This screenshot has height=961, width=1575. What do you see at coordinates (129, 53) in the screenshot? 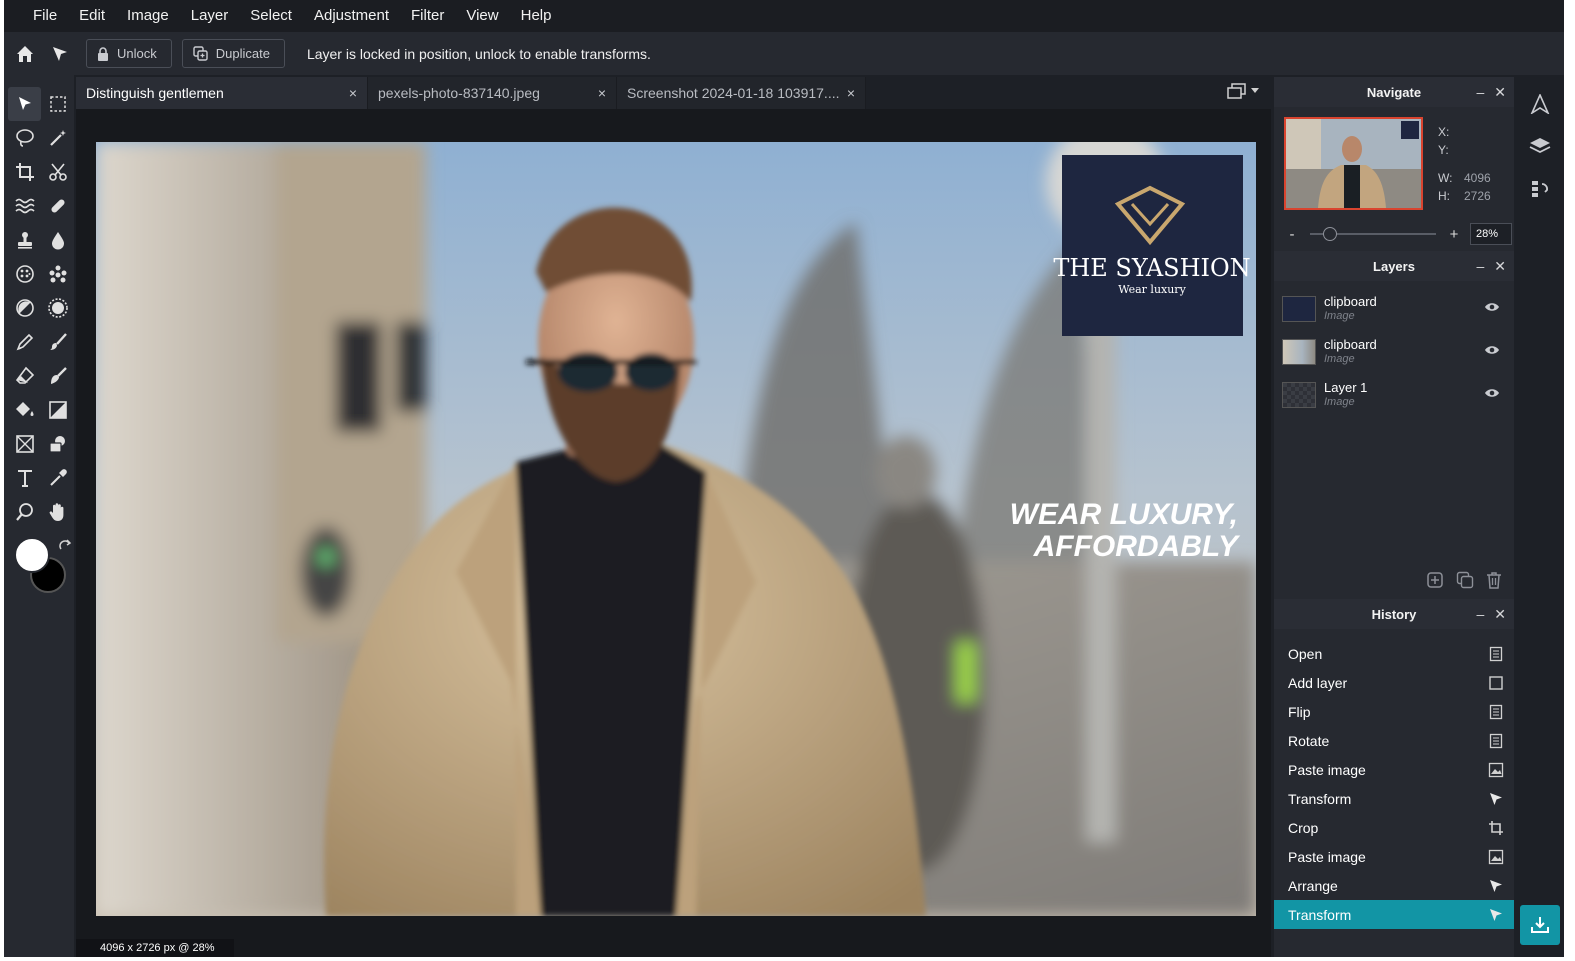
I see `unlock-button: Unlock` at bounding box center [129, 53].